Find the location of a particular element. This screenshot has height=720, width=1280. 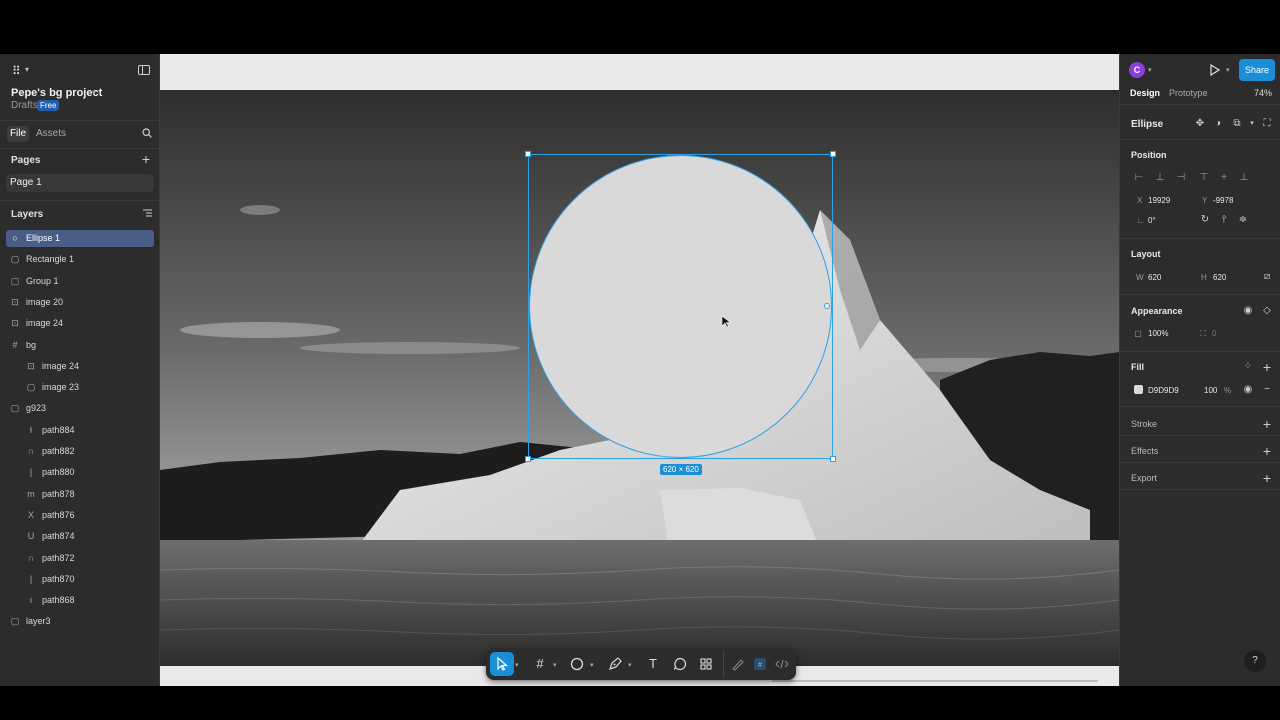

x-label: X is located at coordinates (1140, 200).